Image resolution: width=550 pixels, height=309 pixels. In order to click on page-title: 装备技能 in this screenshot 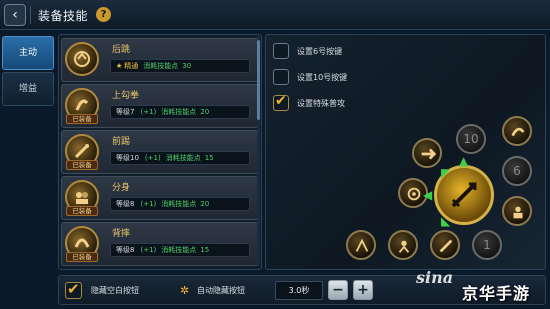, I will do `click(63, 16)`.